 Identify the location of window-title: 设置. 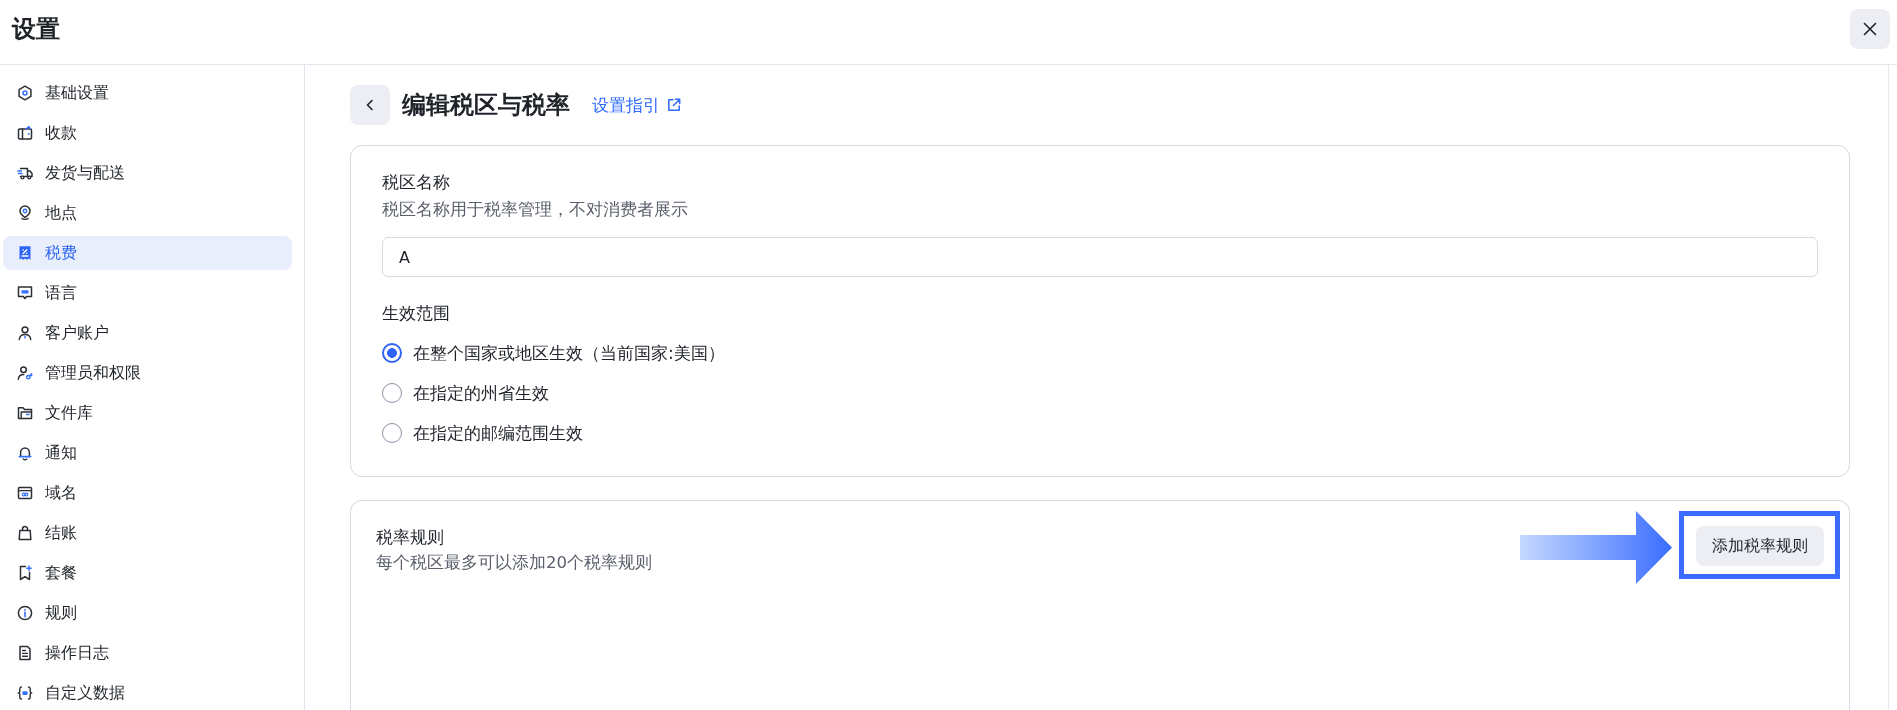
(36, 29).